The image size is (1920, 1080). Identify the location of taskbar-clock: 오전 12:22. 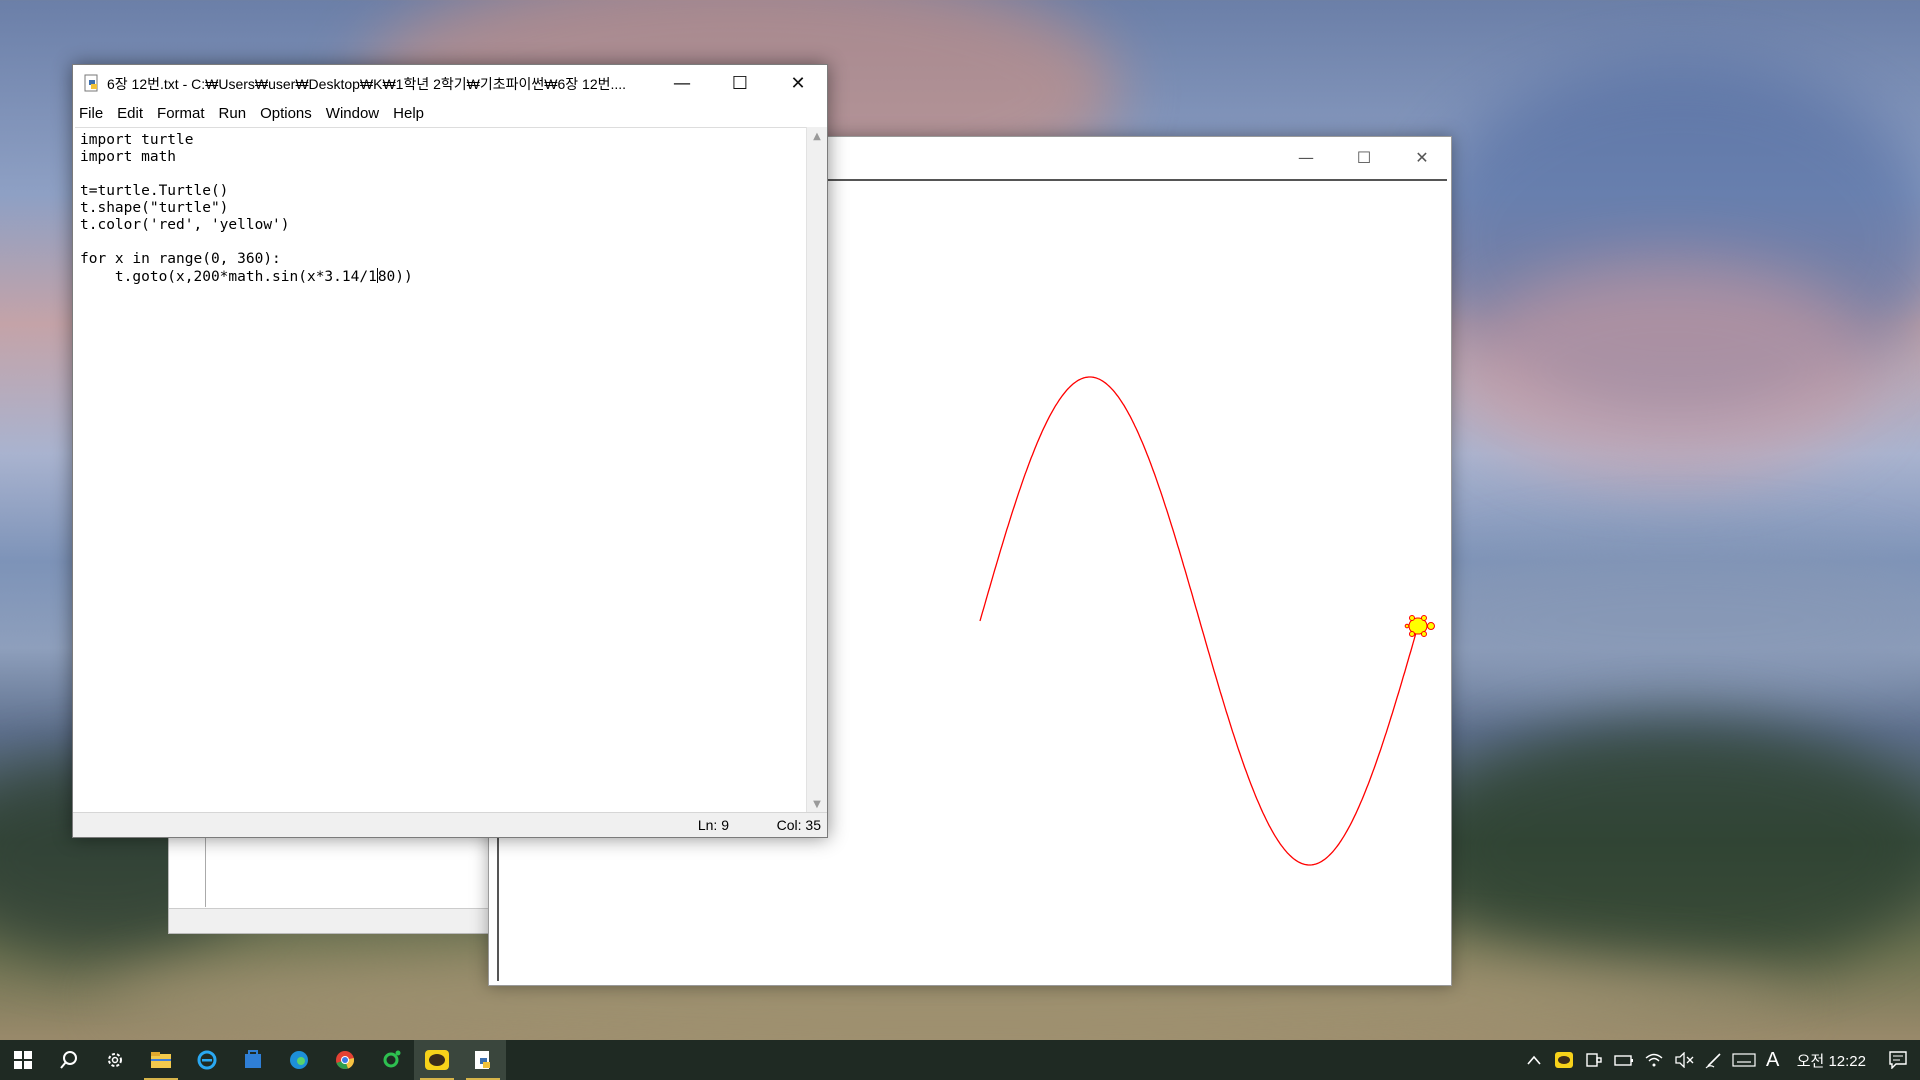
(1831, 1060).